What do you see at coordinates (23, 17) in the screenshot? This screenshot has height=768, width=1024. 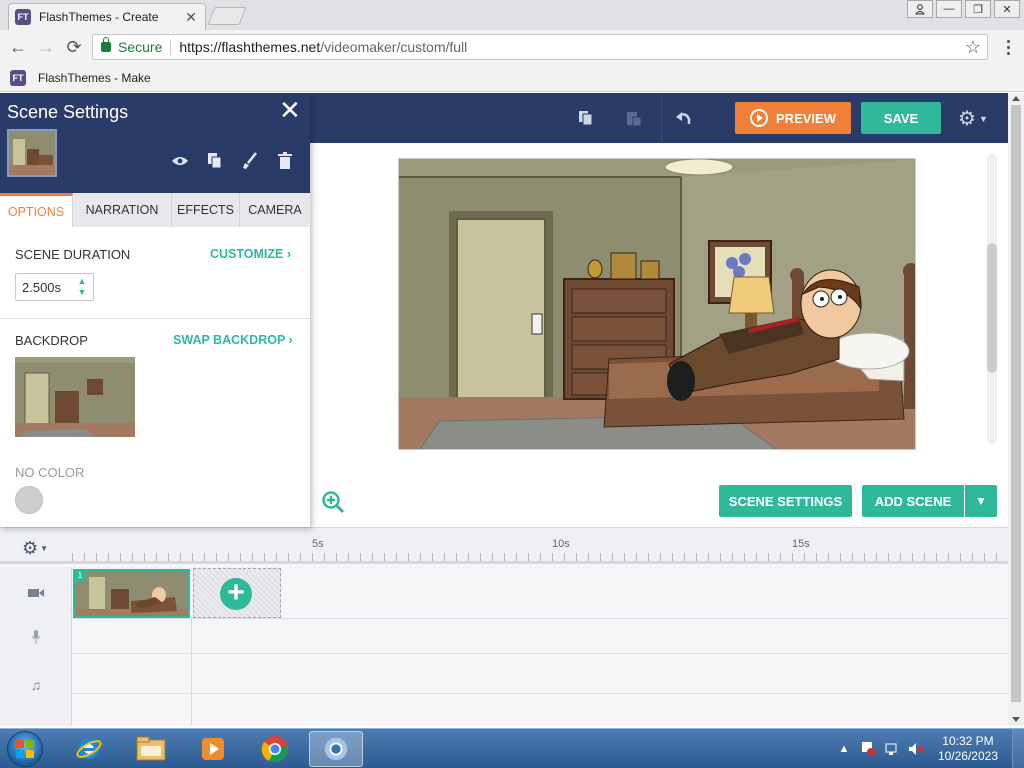 I see `flashthemes-favicon-icon: FT` at bounding box center [23, 17].